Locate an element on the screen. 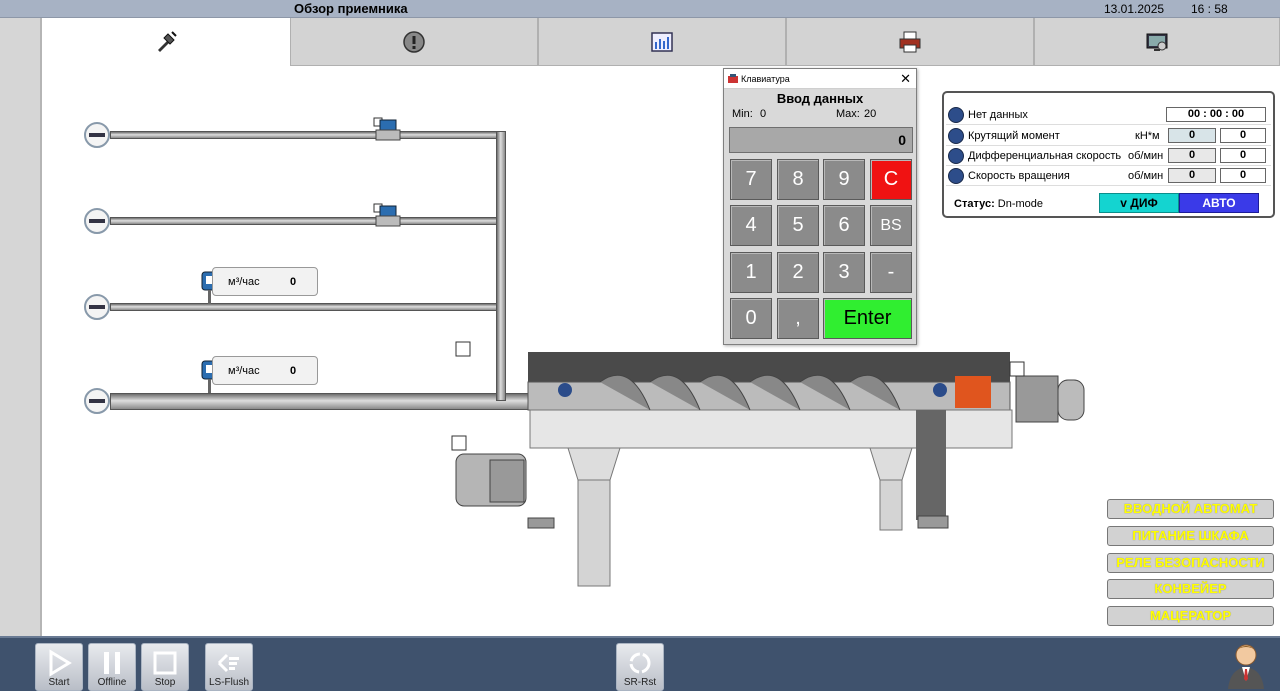 The image size is (1280, 691). offline-label: Offline is located at coordinates (112, 682).